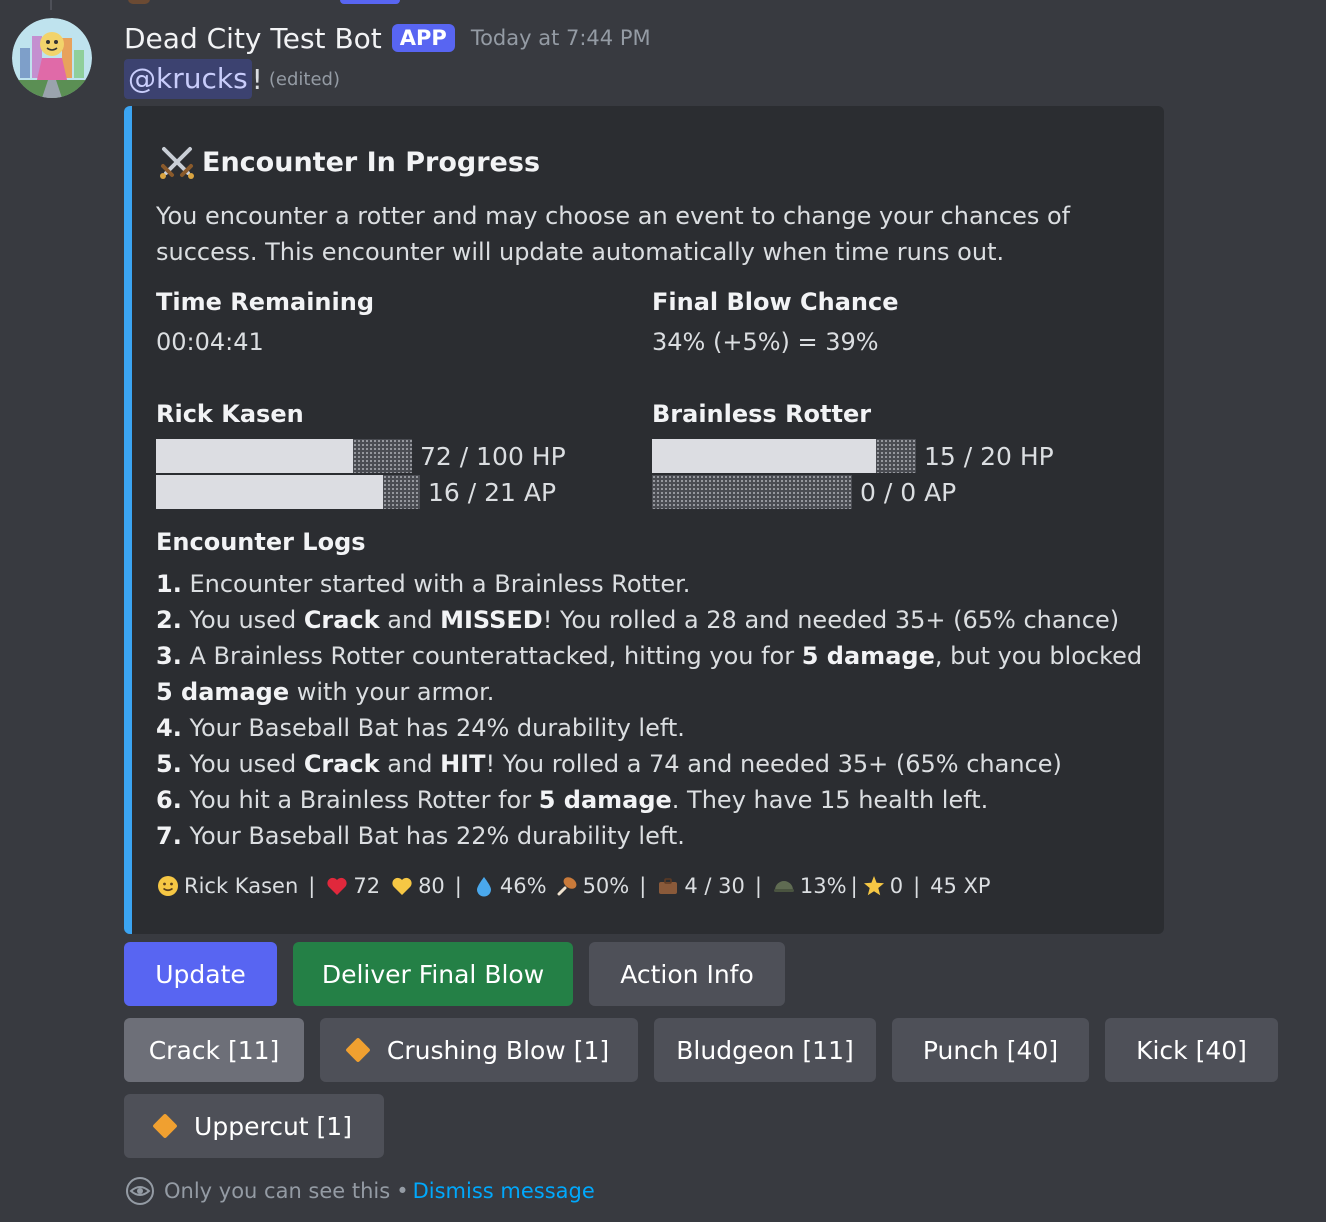 The height and width of the screenshot is (1222, 1326). I want to click on edited-label: (edited), so click(304, 79).